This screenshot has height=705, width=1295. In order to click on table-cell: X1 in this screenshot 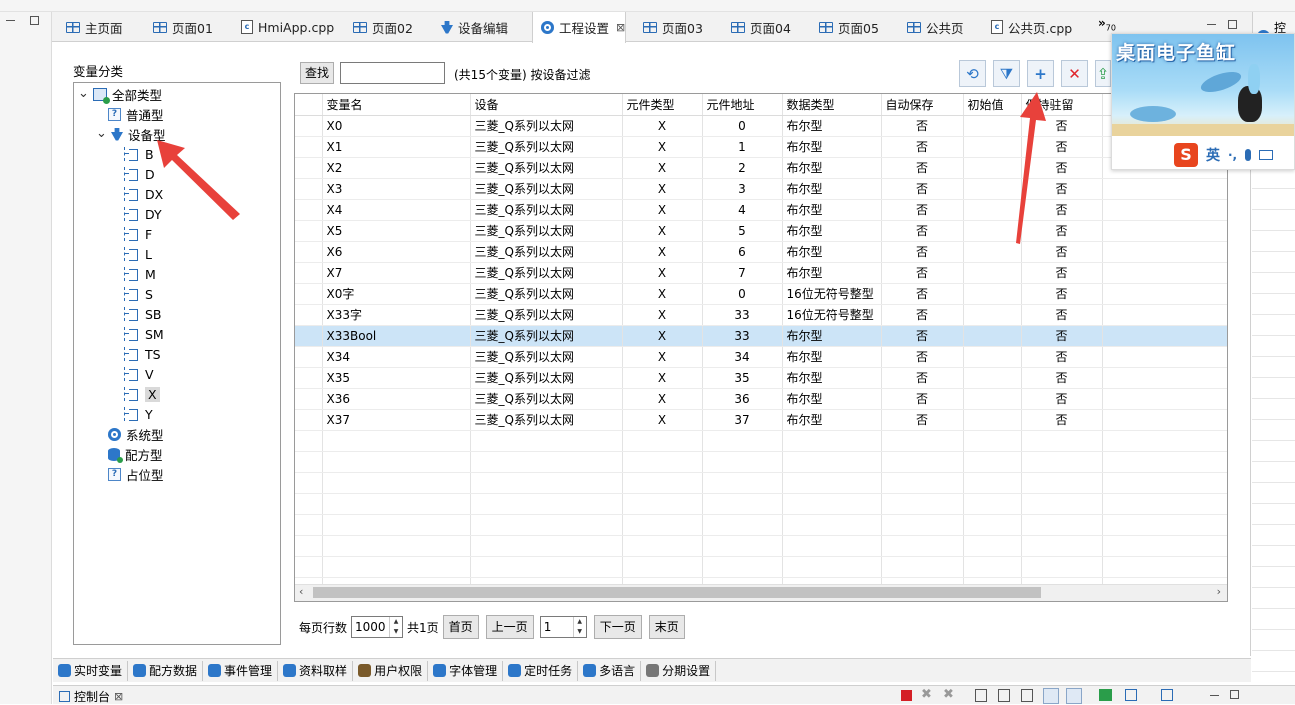, I will do `click(396, 147)`.